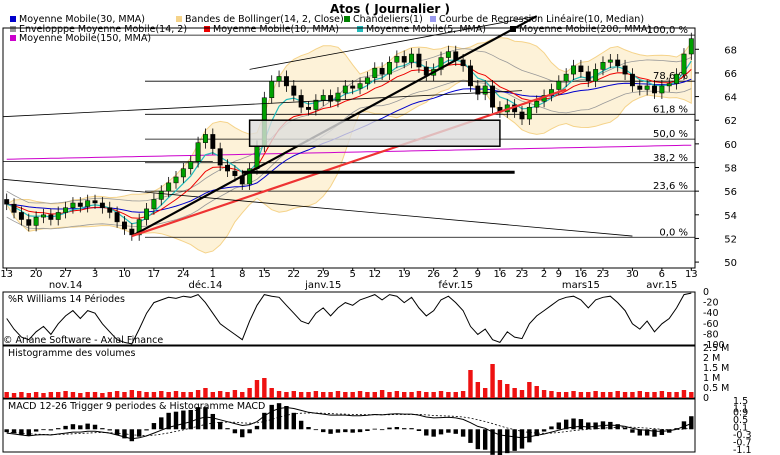 This screenshot has height=455, width=780. Describe the element at coordinates (662, 274) in the screenshot. I see `x-tick-label: 6` at that location.